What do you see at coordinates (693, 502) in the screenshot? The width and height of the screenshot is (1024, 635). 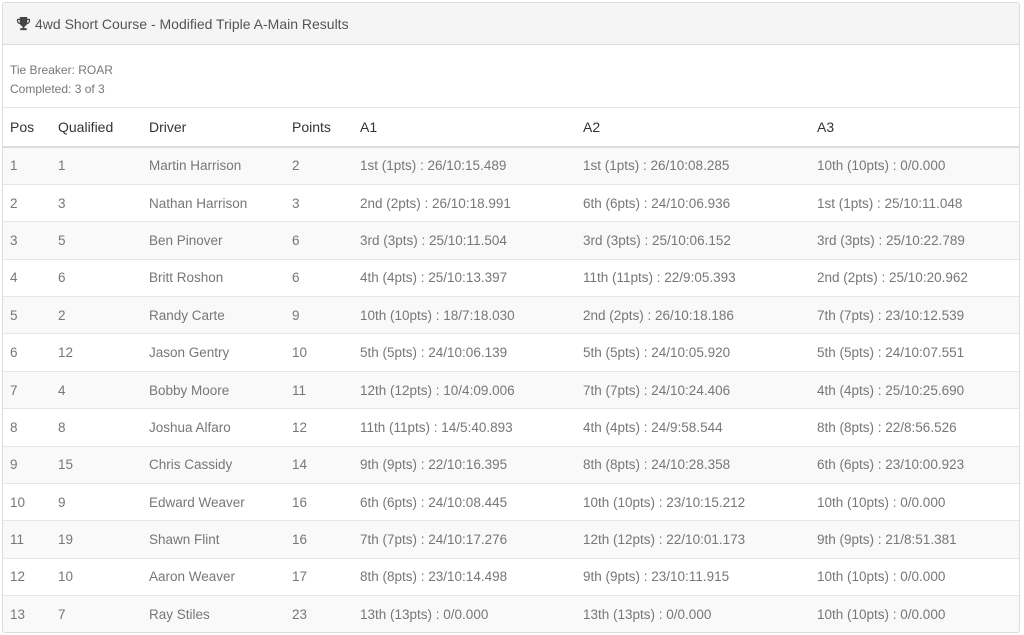 I see `cell-a2: 10th (10pts) : 23/10:15.212` at bounding box center [693, 502].